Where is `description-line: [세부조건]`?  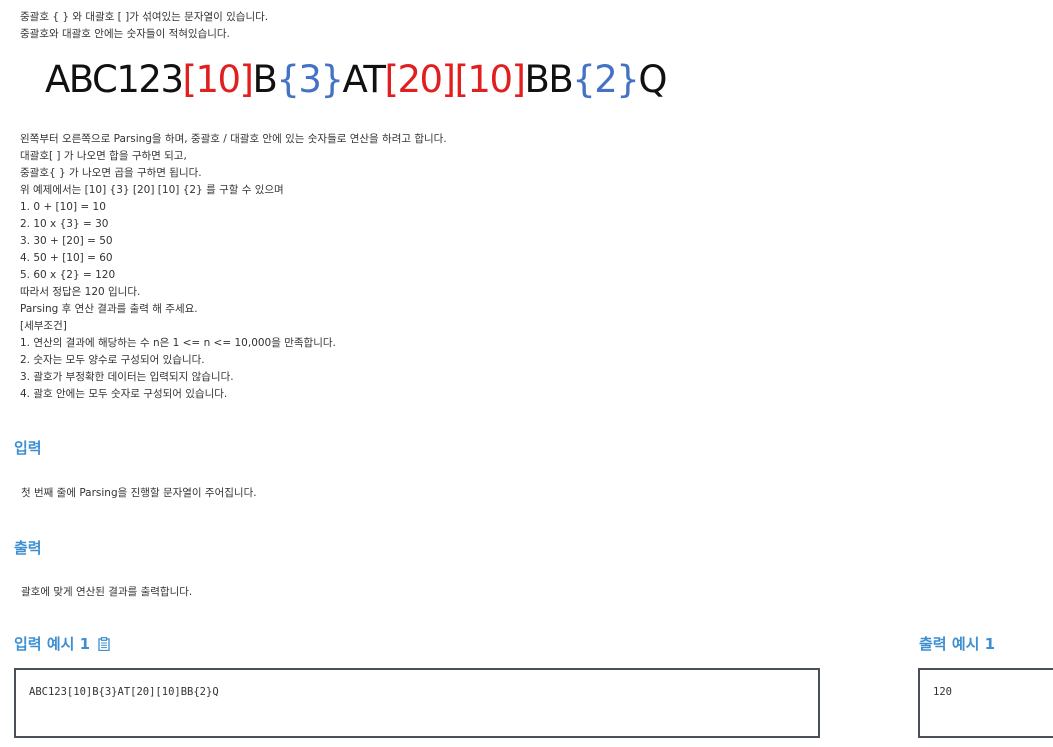 description-line: [세부조건] is located at coordinates (43, 326).